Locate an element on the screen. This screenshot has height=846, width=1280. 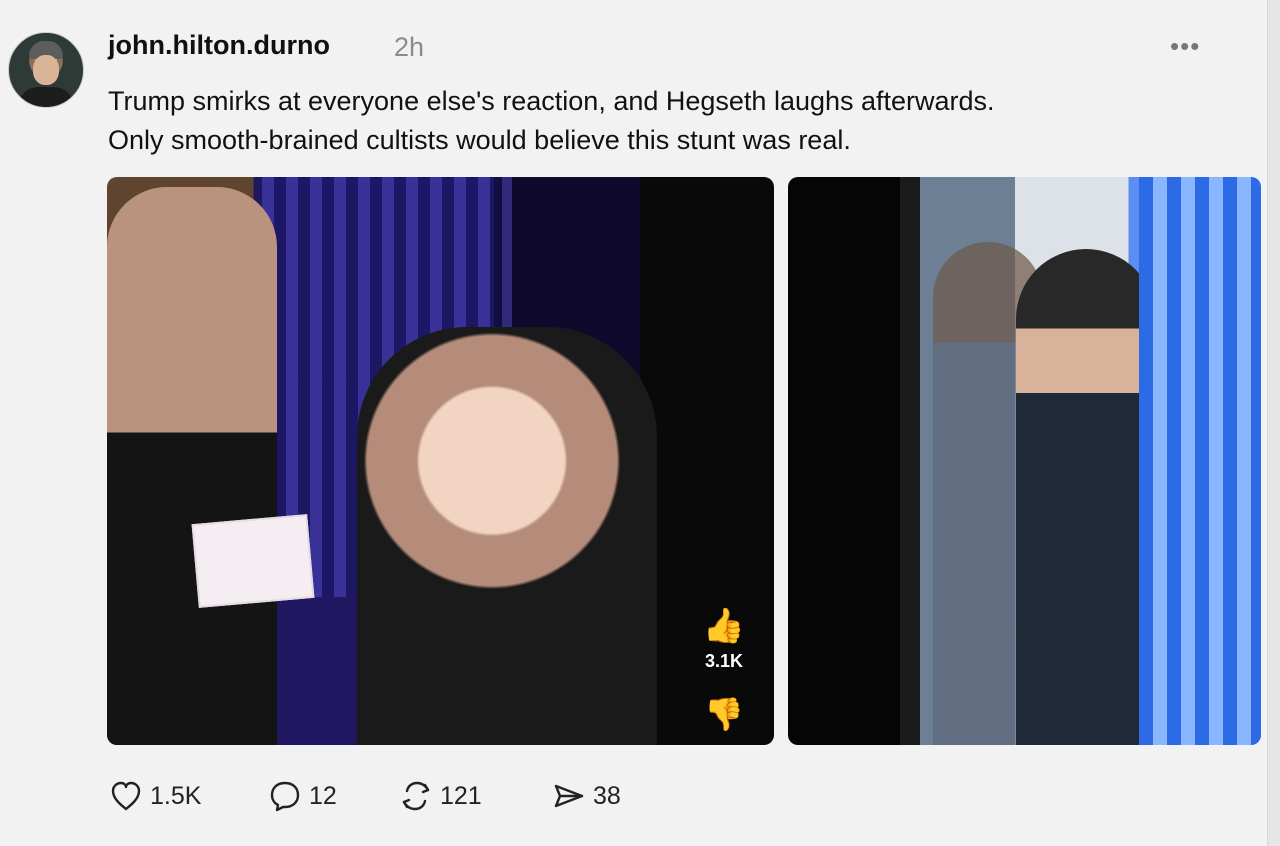
smiling-man is located at coordinates (1086, 497).